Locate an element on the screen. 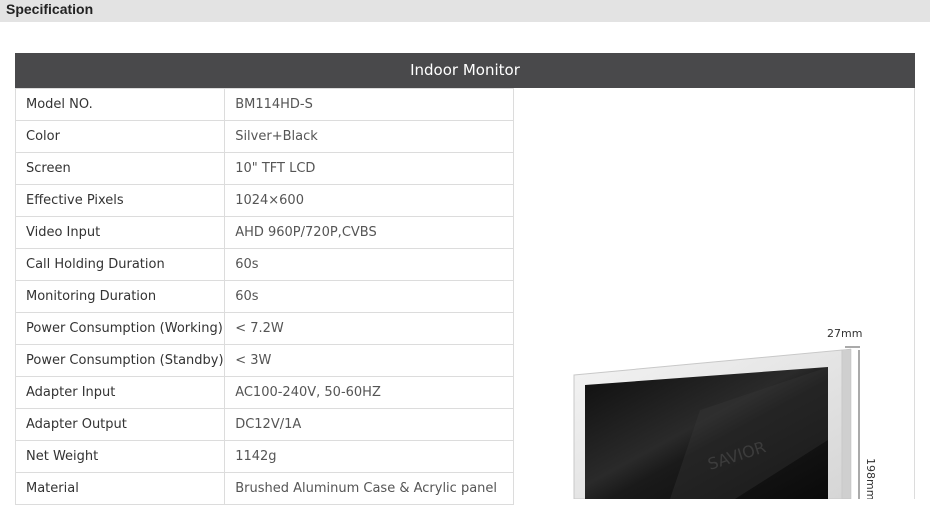 The height and width of the screenshot is (505, 930). spec-label: Monitoring Duration is located at coordinates (120, 296).